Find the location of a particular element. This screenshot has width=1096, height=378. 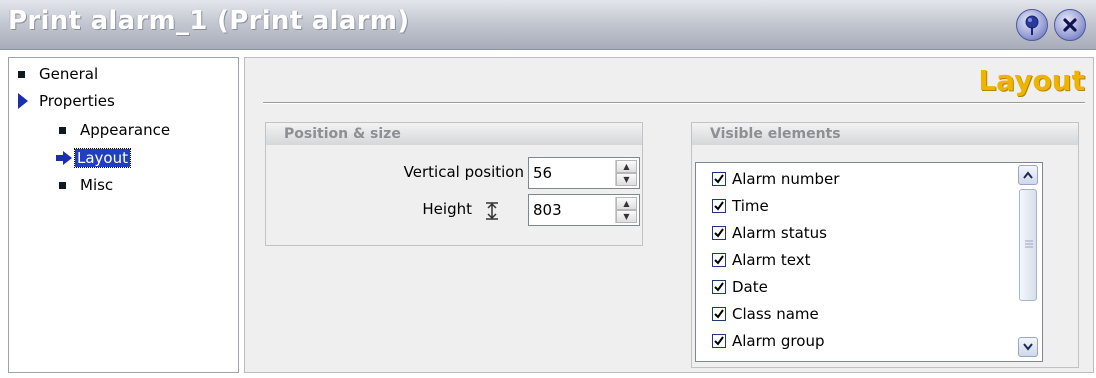

tree-item-misc: Misc is located at coordinates (86, 185).